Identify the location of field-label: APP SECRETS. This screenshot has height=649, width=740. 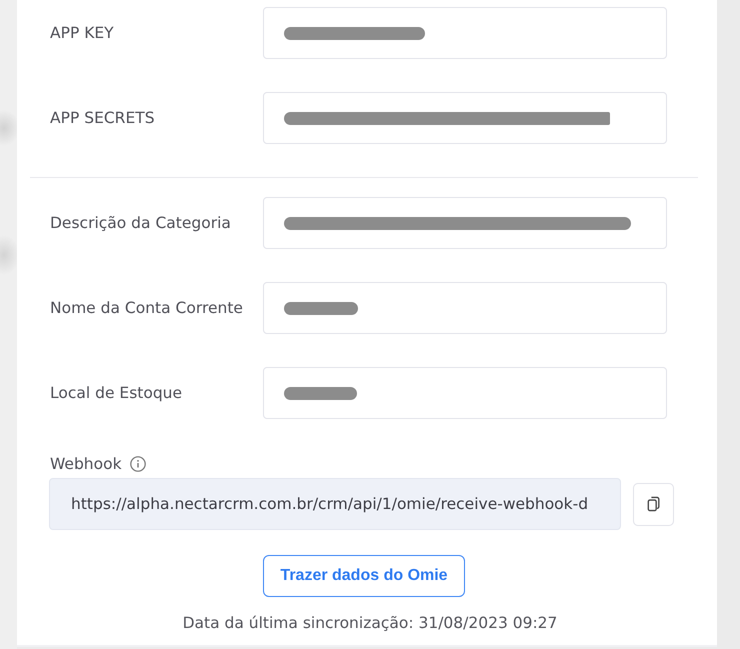
(102, 118).